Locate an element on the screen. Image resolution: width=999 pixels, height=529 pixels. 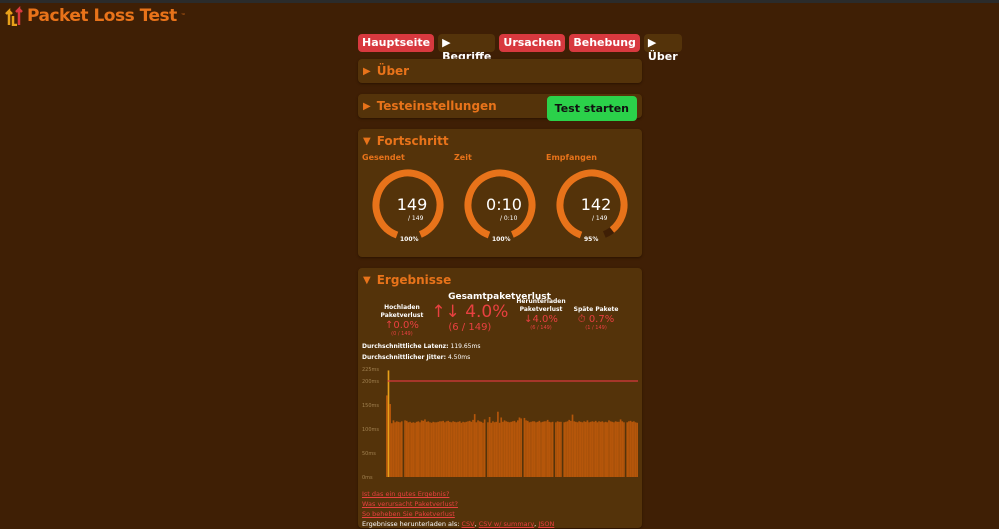
y-tick-label: 50ms is located at coordinates (369, 454).